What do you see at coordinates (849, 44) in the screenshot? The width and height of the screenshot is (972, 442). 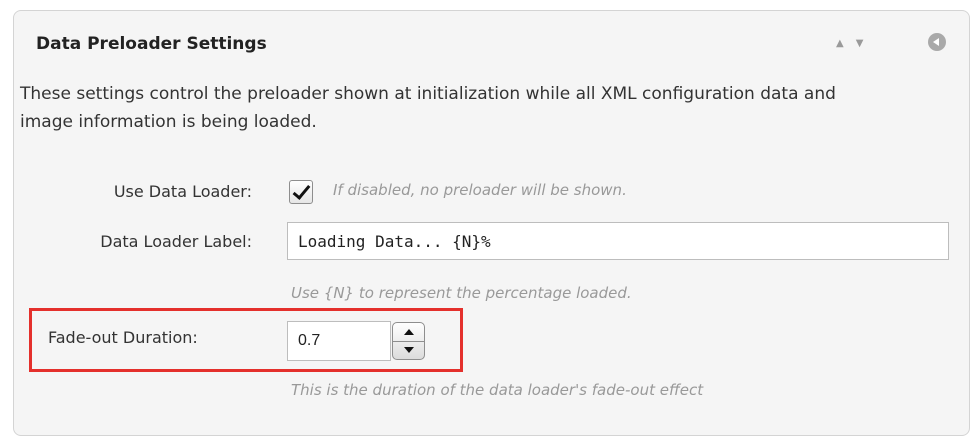 I see `reorder-controls: ▲ ▼` at bounding box center [849, 44].